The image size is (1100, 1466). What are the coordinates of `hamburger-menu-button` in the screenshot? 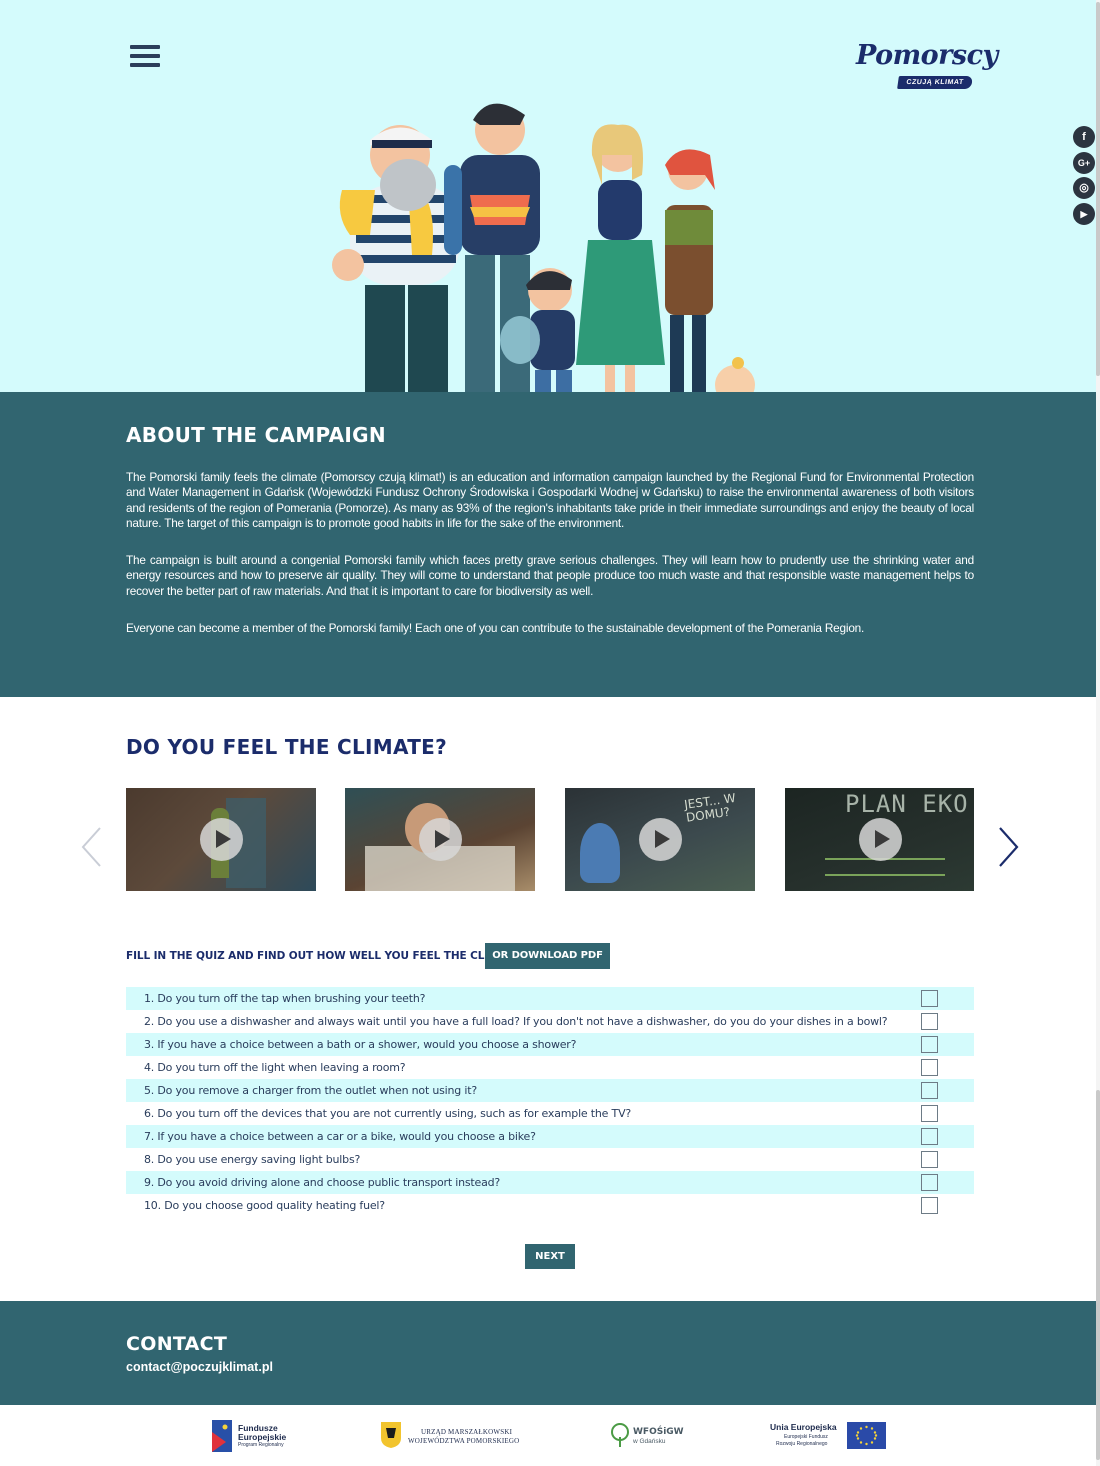 It's located at (145, 56).